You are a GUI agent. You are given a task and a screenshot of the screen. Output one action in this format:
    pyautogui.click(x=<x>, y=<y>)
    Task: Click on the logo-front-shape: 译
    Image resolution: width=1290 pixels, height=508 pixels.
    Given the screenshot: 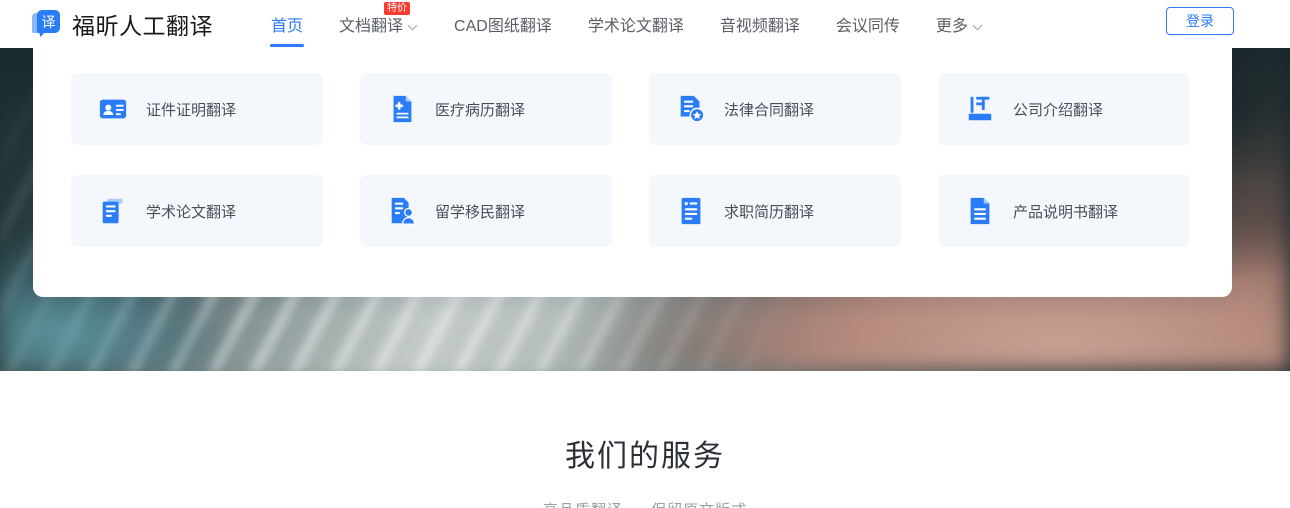 What is the action you would take?
    pyautogui.click(x=48, y=21)
    